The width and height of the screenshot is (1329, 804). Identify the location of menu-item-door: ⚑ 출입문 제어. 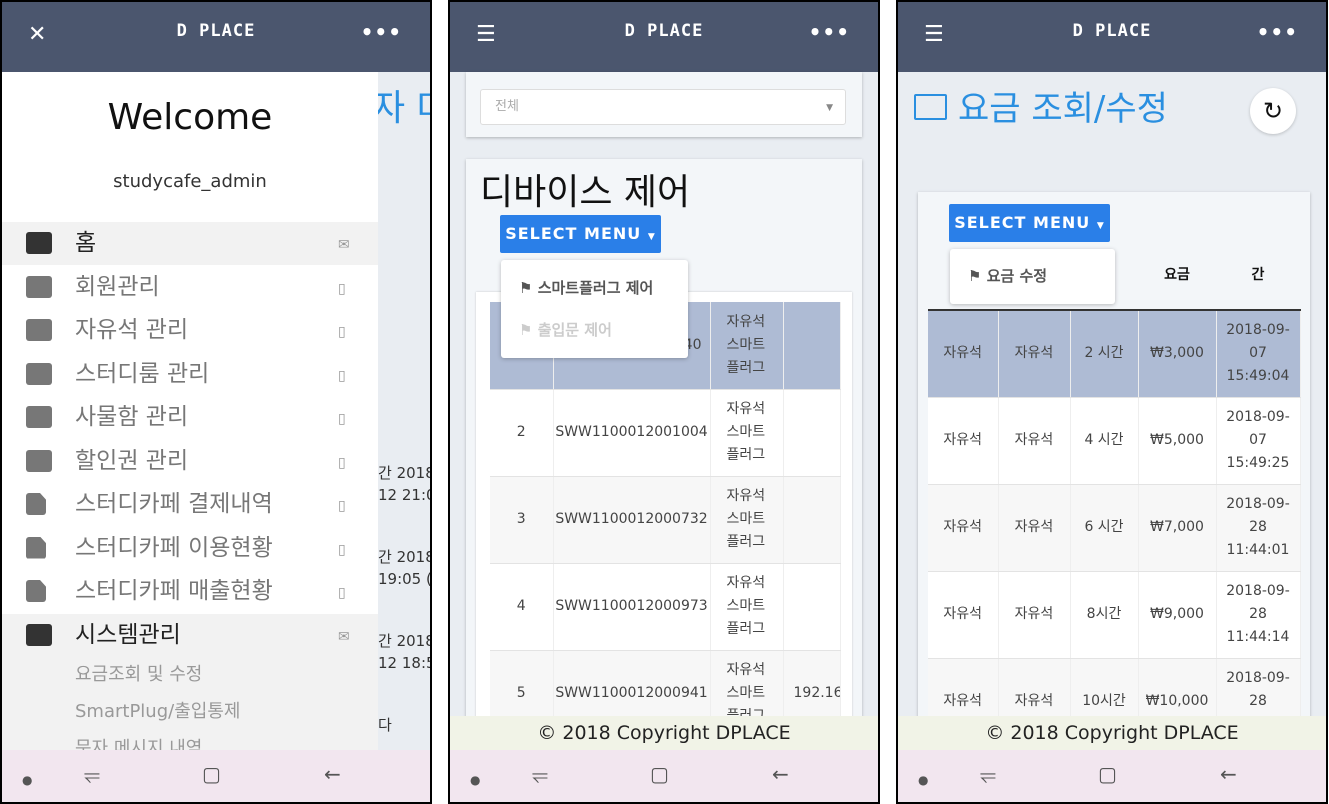
(565, 330).